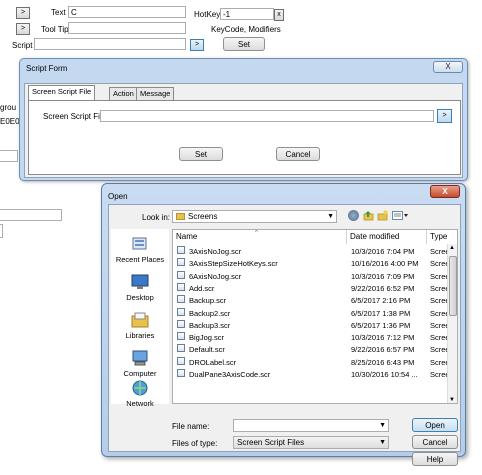 This screenshot has height=475, width=482. Describe the element at coordinates (210, 313) in the screenshot. I see `file-name: Backup2.scr` at that location.